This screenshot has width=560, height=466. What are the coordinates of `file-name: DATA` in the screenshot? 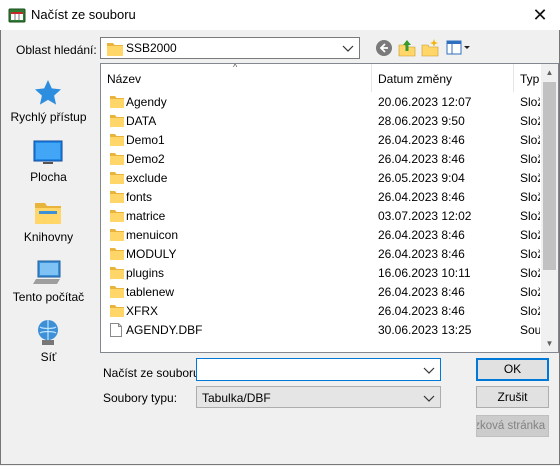 It's located at (141, 121).